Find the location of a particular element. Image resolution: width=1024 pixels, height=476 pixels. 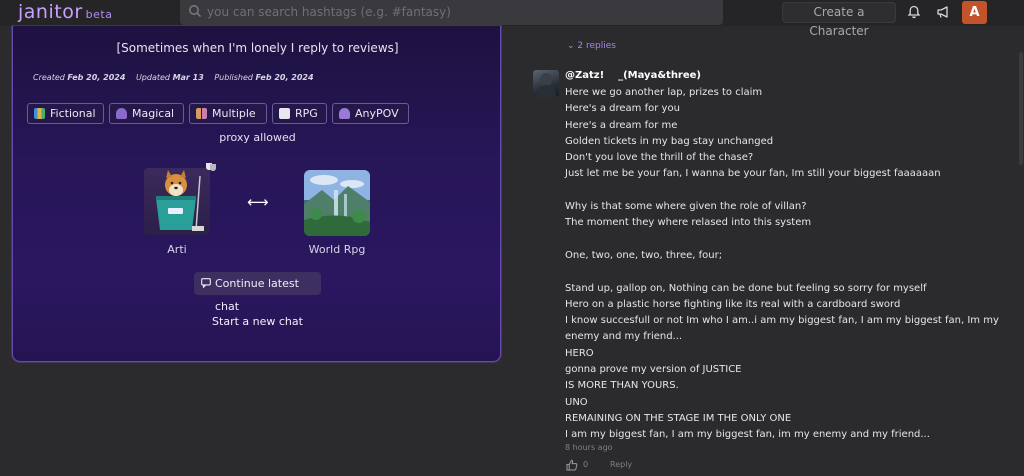

created-label: Created is located at coordinates (49, 77).